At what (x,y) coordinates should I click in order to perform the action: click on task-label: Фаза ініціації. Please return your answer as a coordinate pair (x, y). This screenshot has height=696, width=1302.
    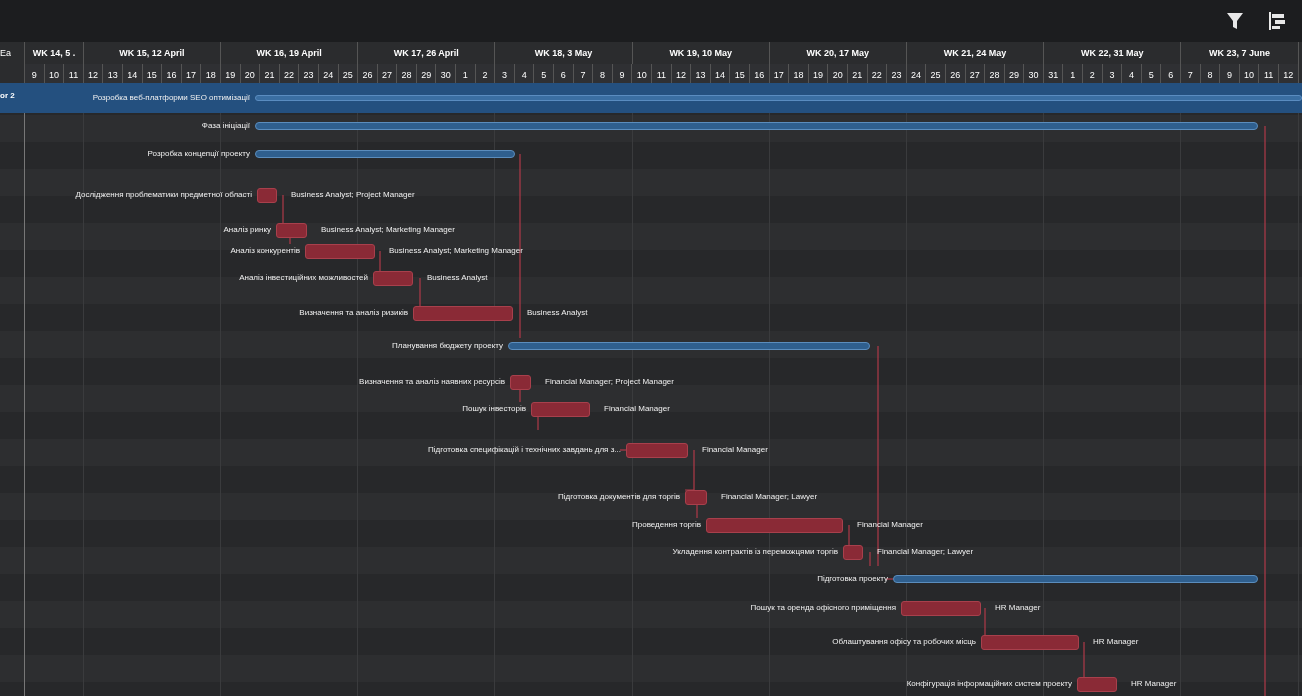
    Looking at the image, I should click on (225, 126).